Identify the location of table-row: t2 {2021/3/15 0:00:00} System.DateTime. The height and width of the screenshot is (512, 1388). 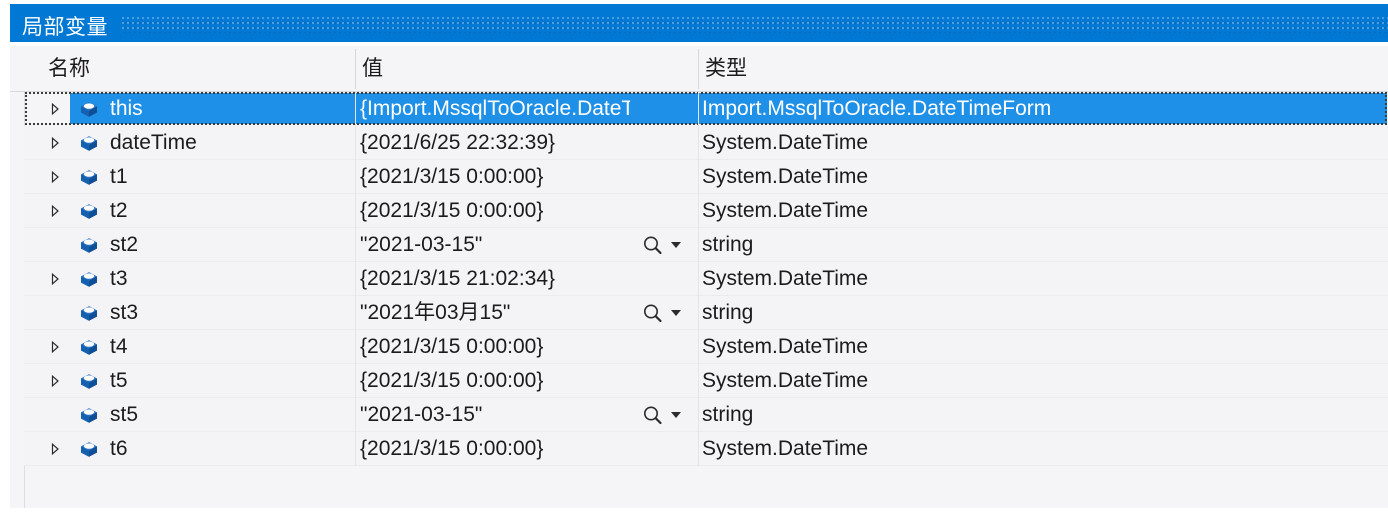
(699, 211).